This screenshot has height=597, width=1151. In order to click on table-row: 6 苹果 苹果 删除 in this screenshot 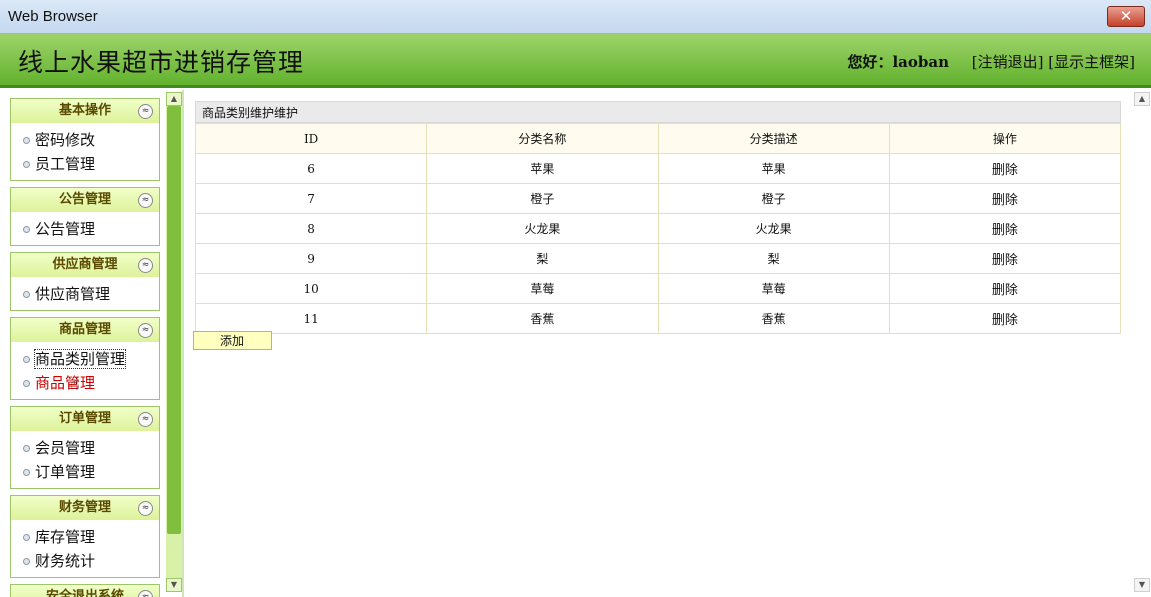, I will do `click(658, 168)`.